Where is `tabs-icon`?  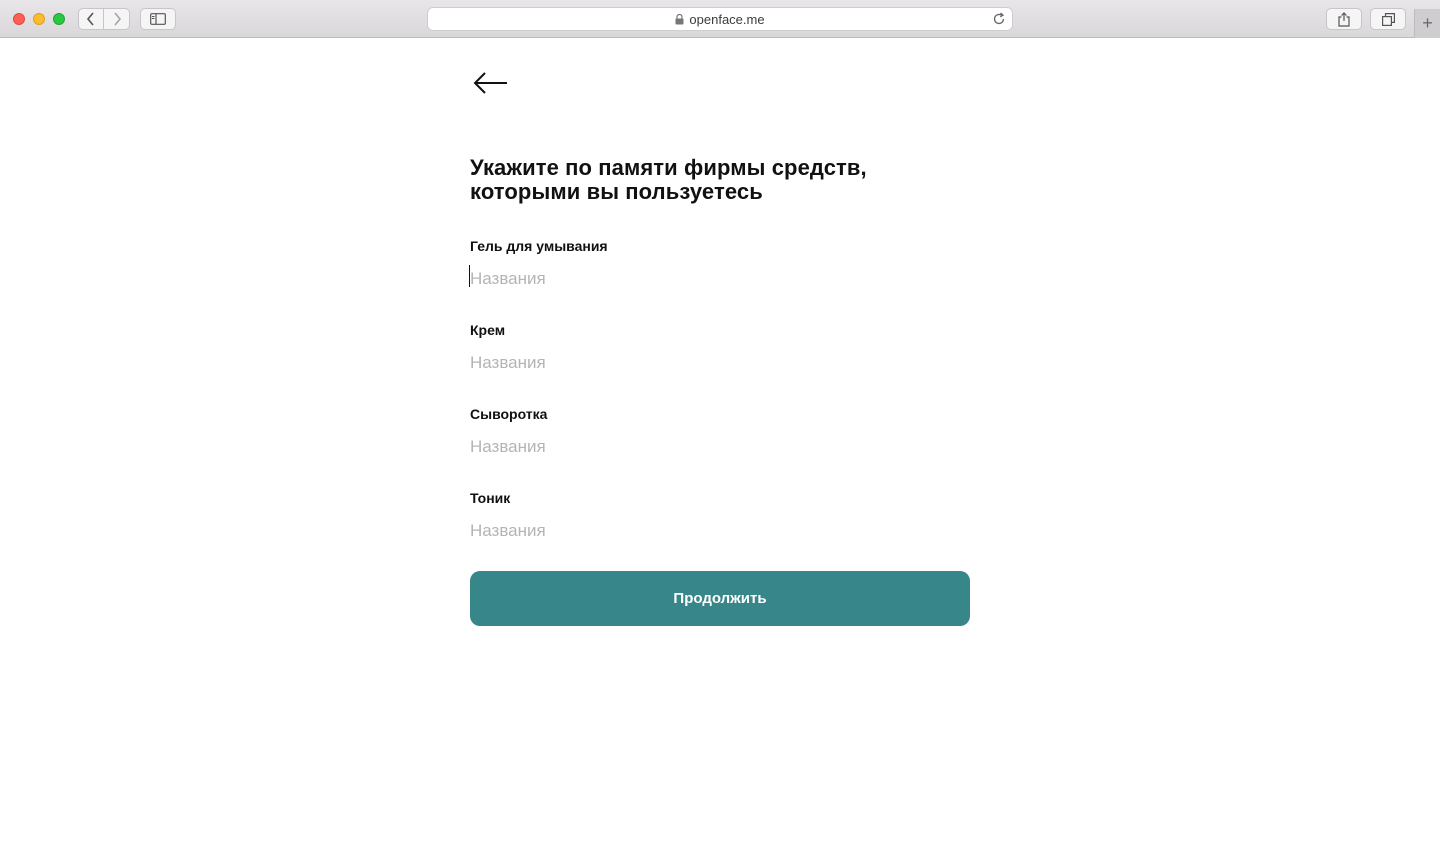 tabs-icon is located at coordinates (1388, 19).